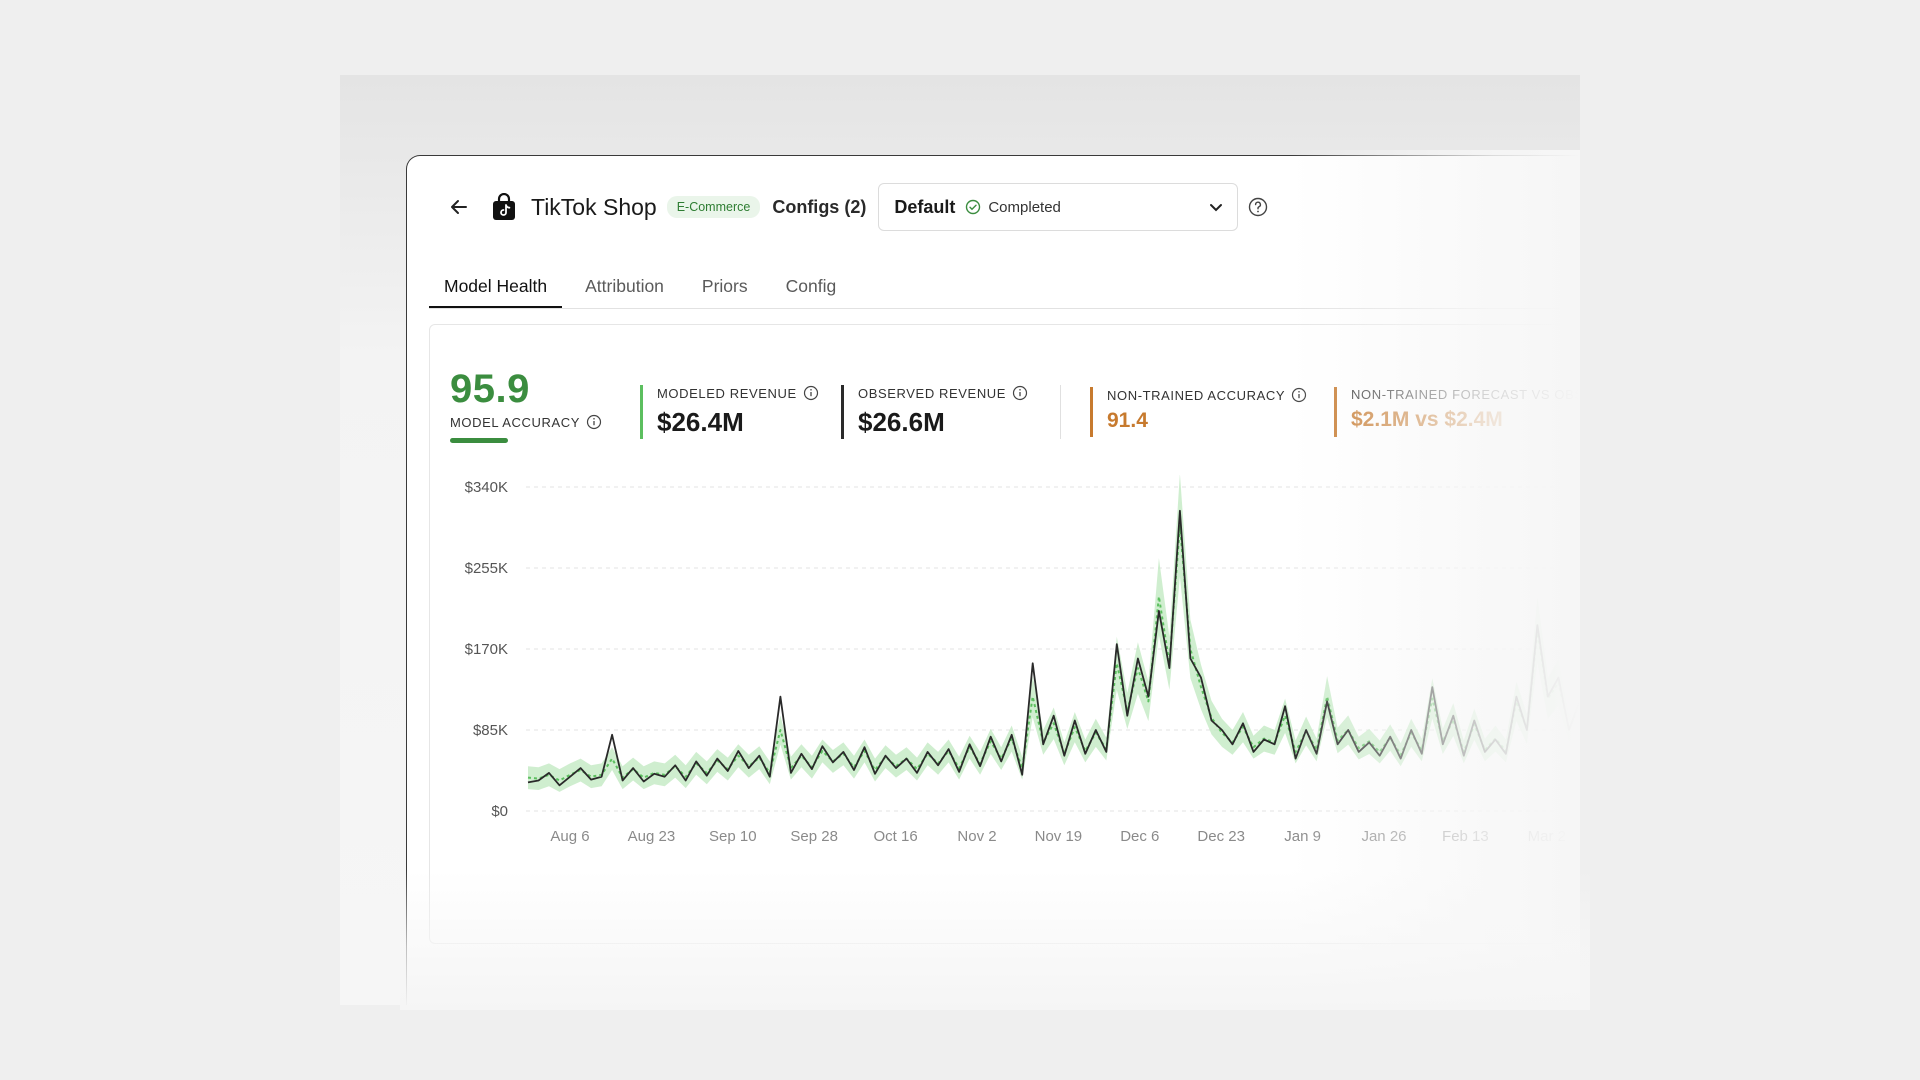 This screenshot has height=1080, width=1920. I want to click on arrow-left-icon, so click(459, 207).